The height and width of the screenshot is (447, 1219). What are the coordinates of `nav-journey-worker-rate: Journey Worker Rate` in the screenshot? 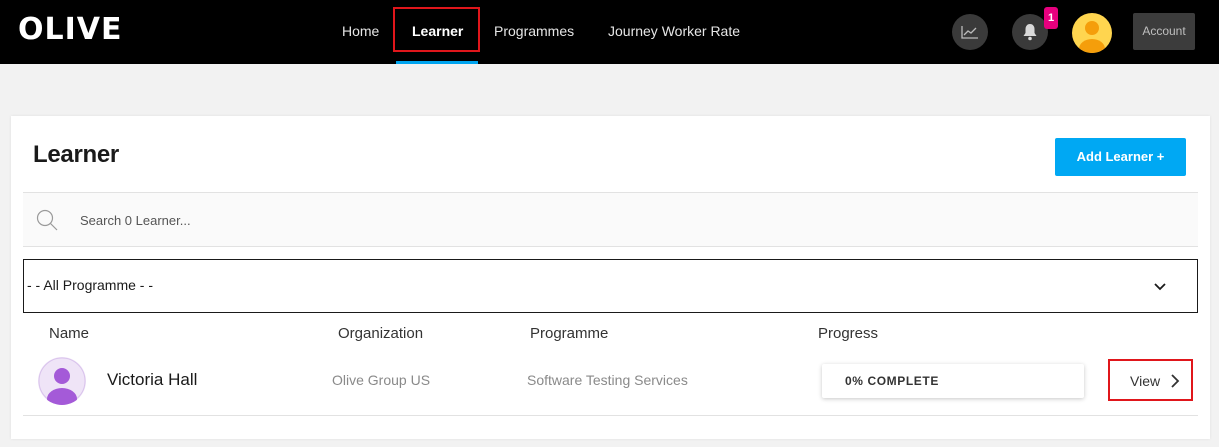 It's located at (674, 32).